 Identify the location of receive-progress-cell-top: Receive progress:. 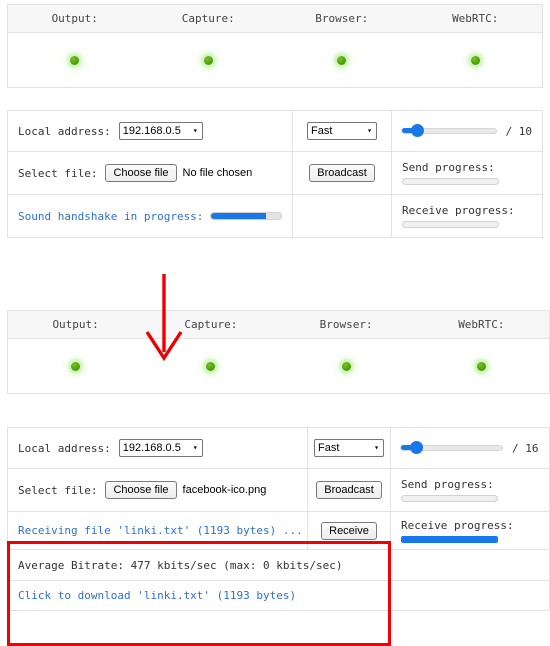
(466, 216).